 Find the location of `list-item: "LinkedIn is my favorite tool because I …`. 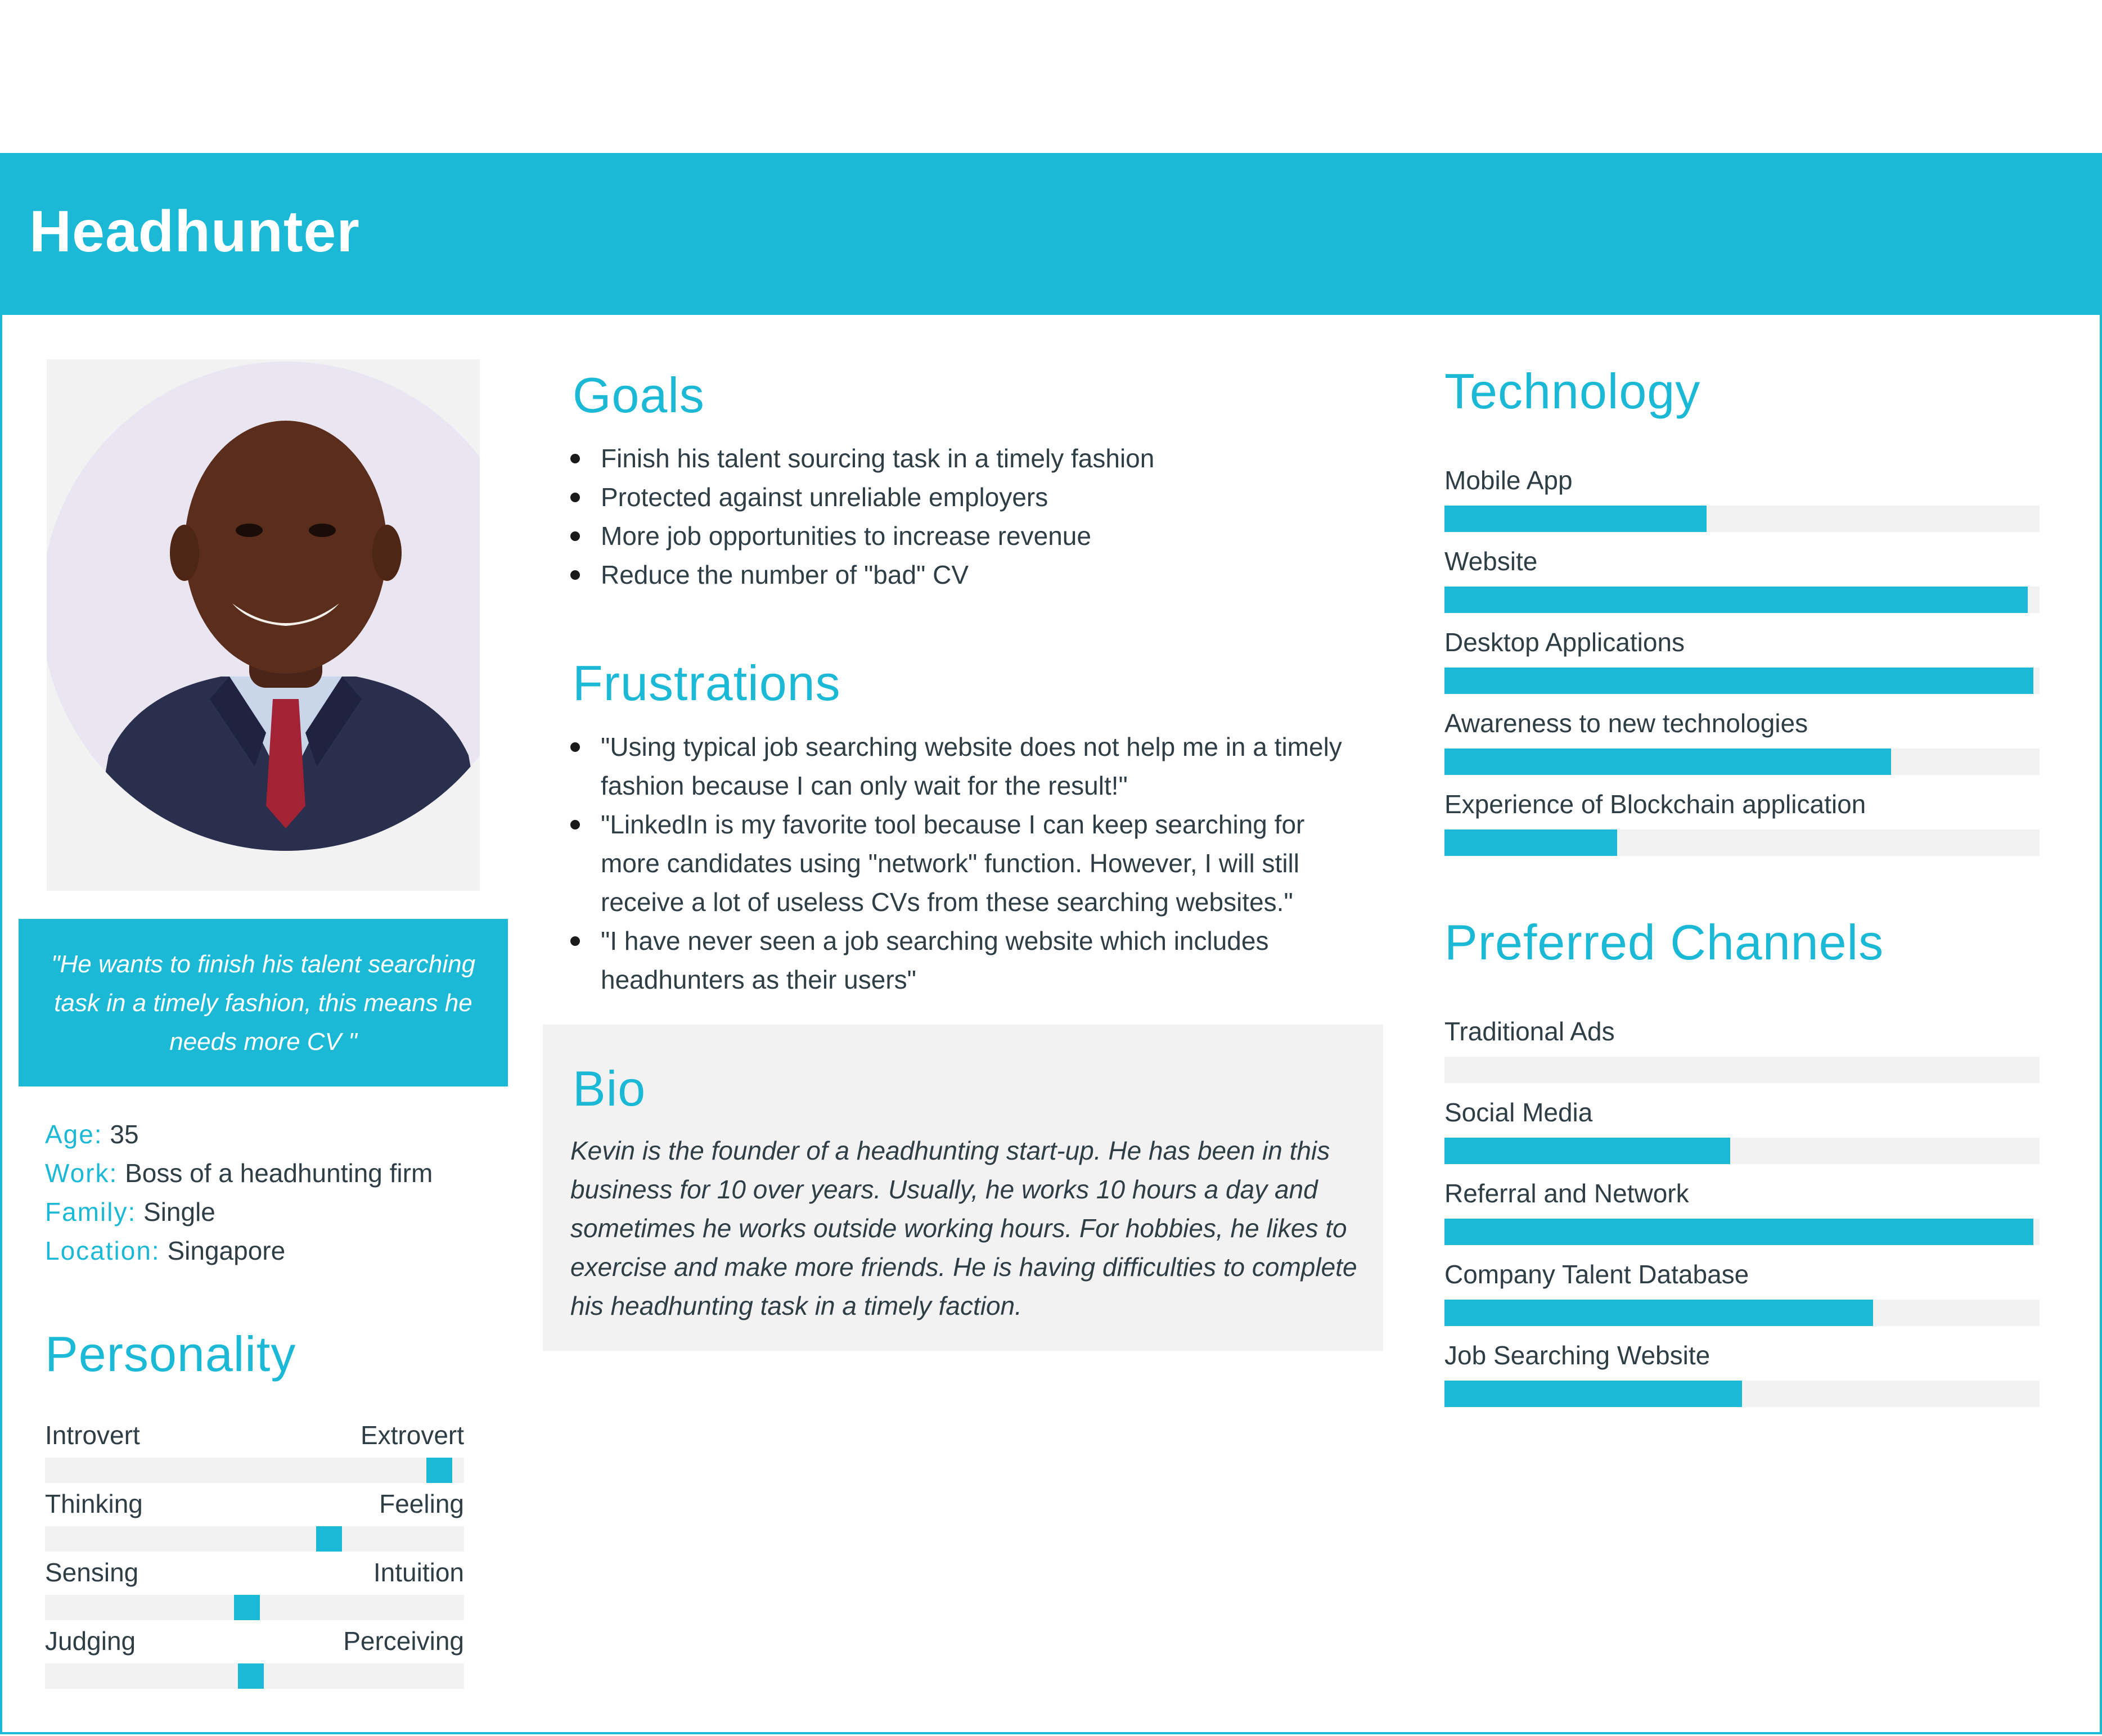

list-item: "LinkedIn is my favorite tool because I … is located at coordinates (964, 864).